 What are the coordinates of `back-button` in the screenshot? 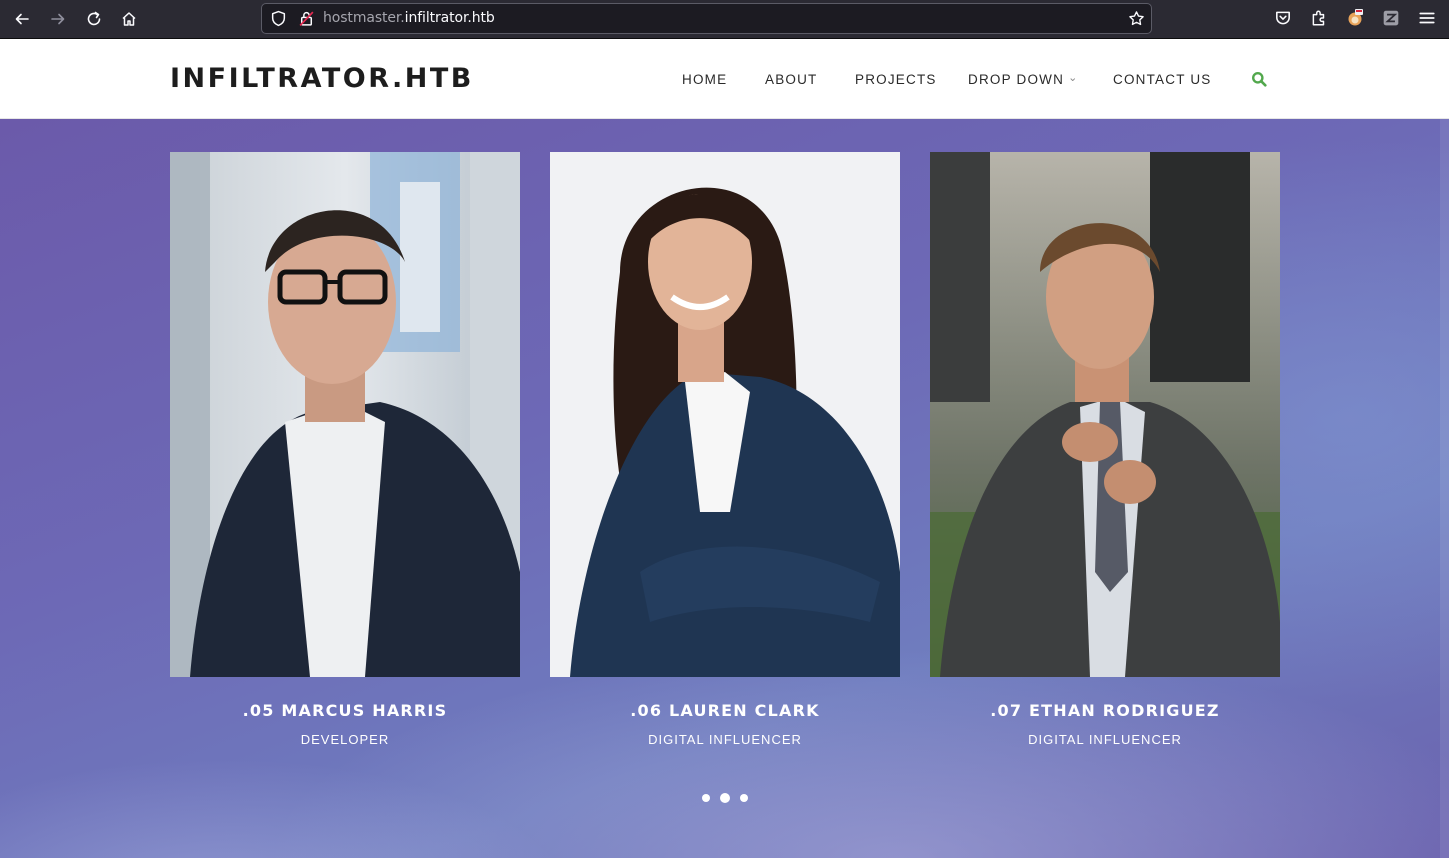 It's located at (22, 19).